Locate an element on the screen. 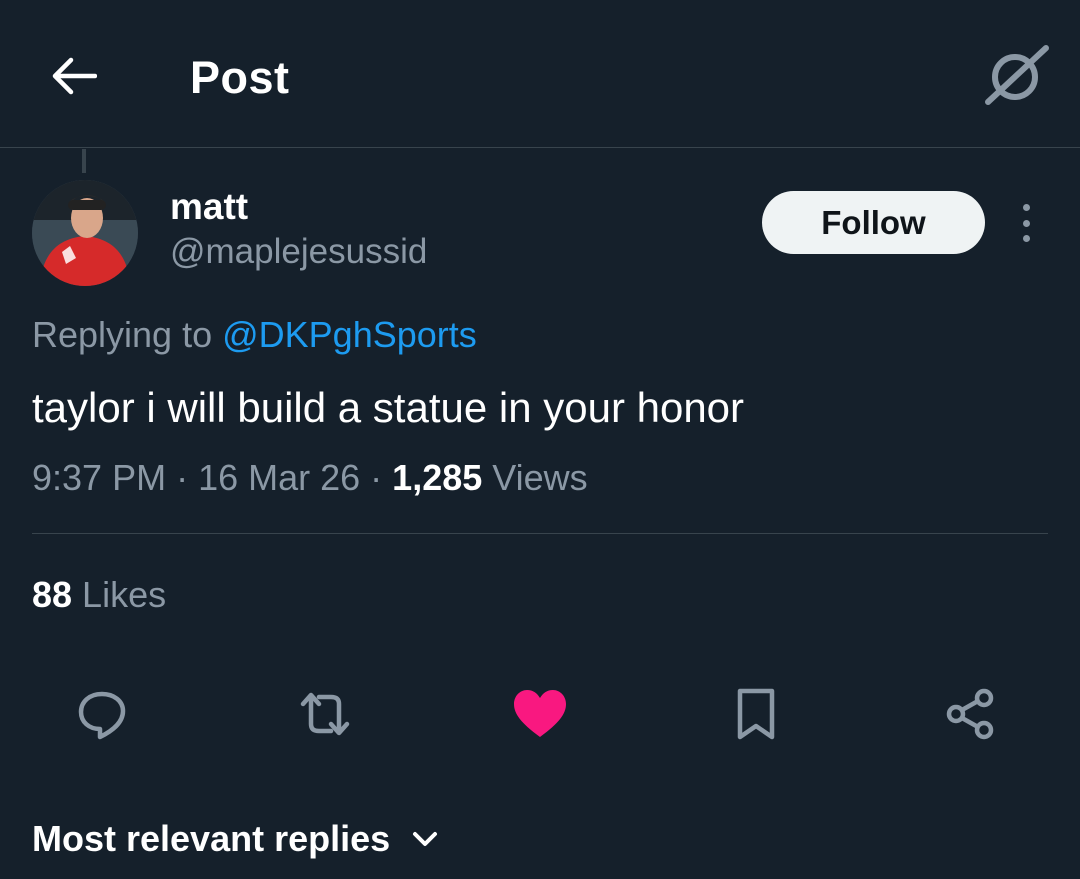 The image size is (1080, 879). views-label: Views is located at coordinates (535, 477).